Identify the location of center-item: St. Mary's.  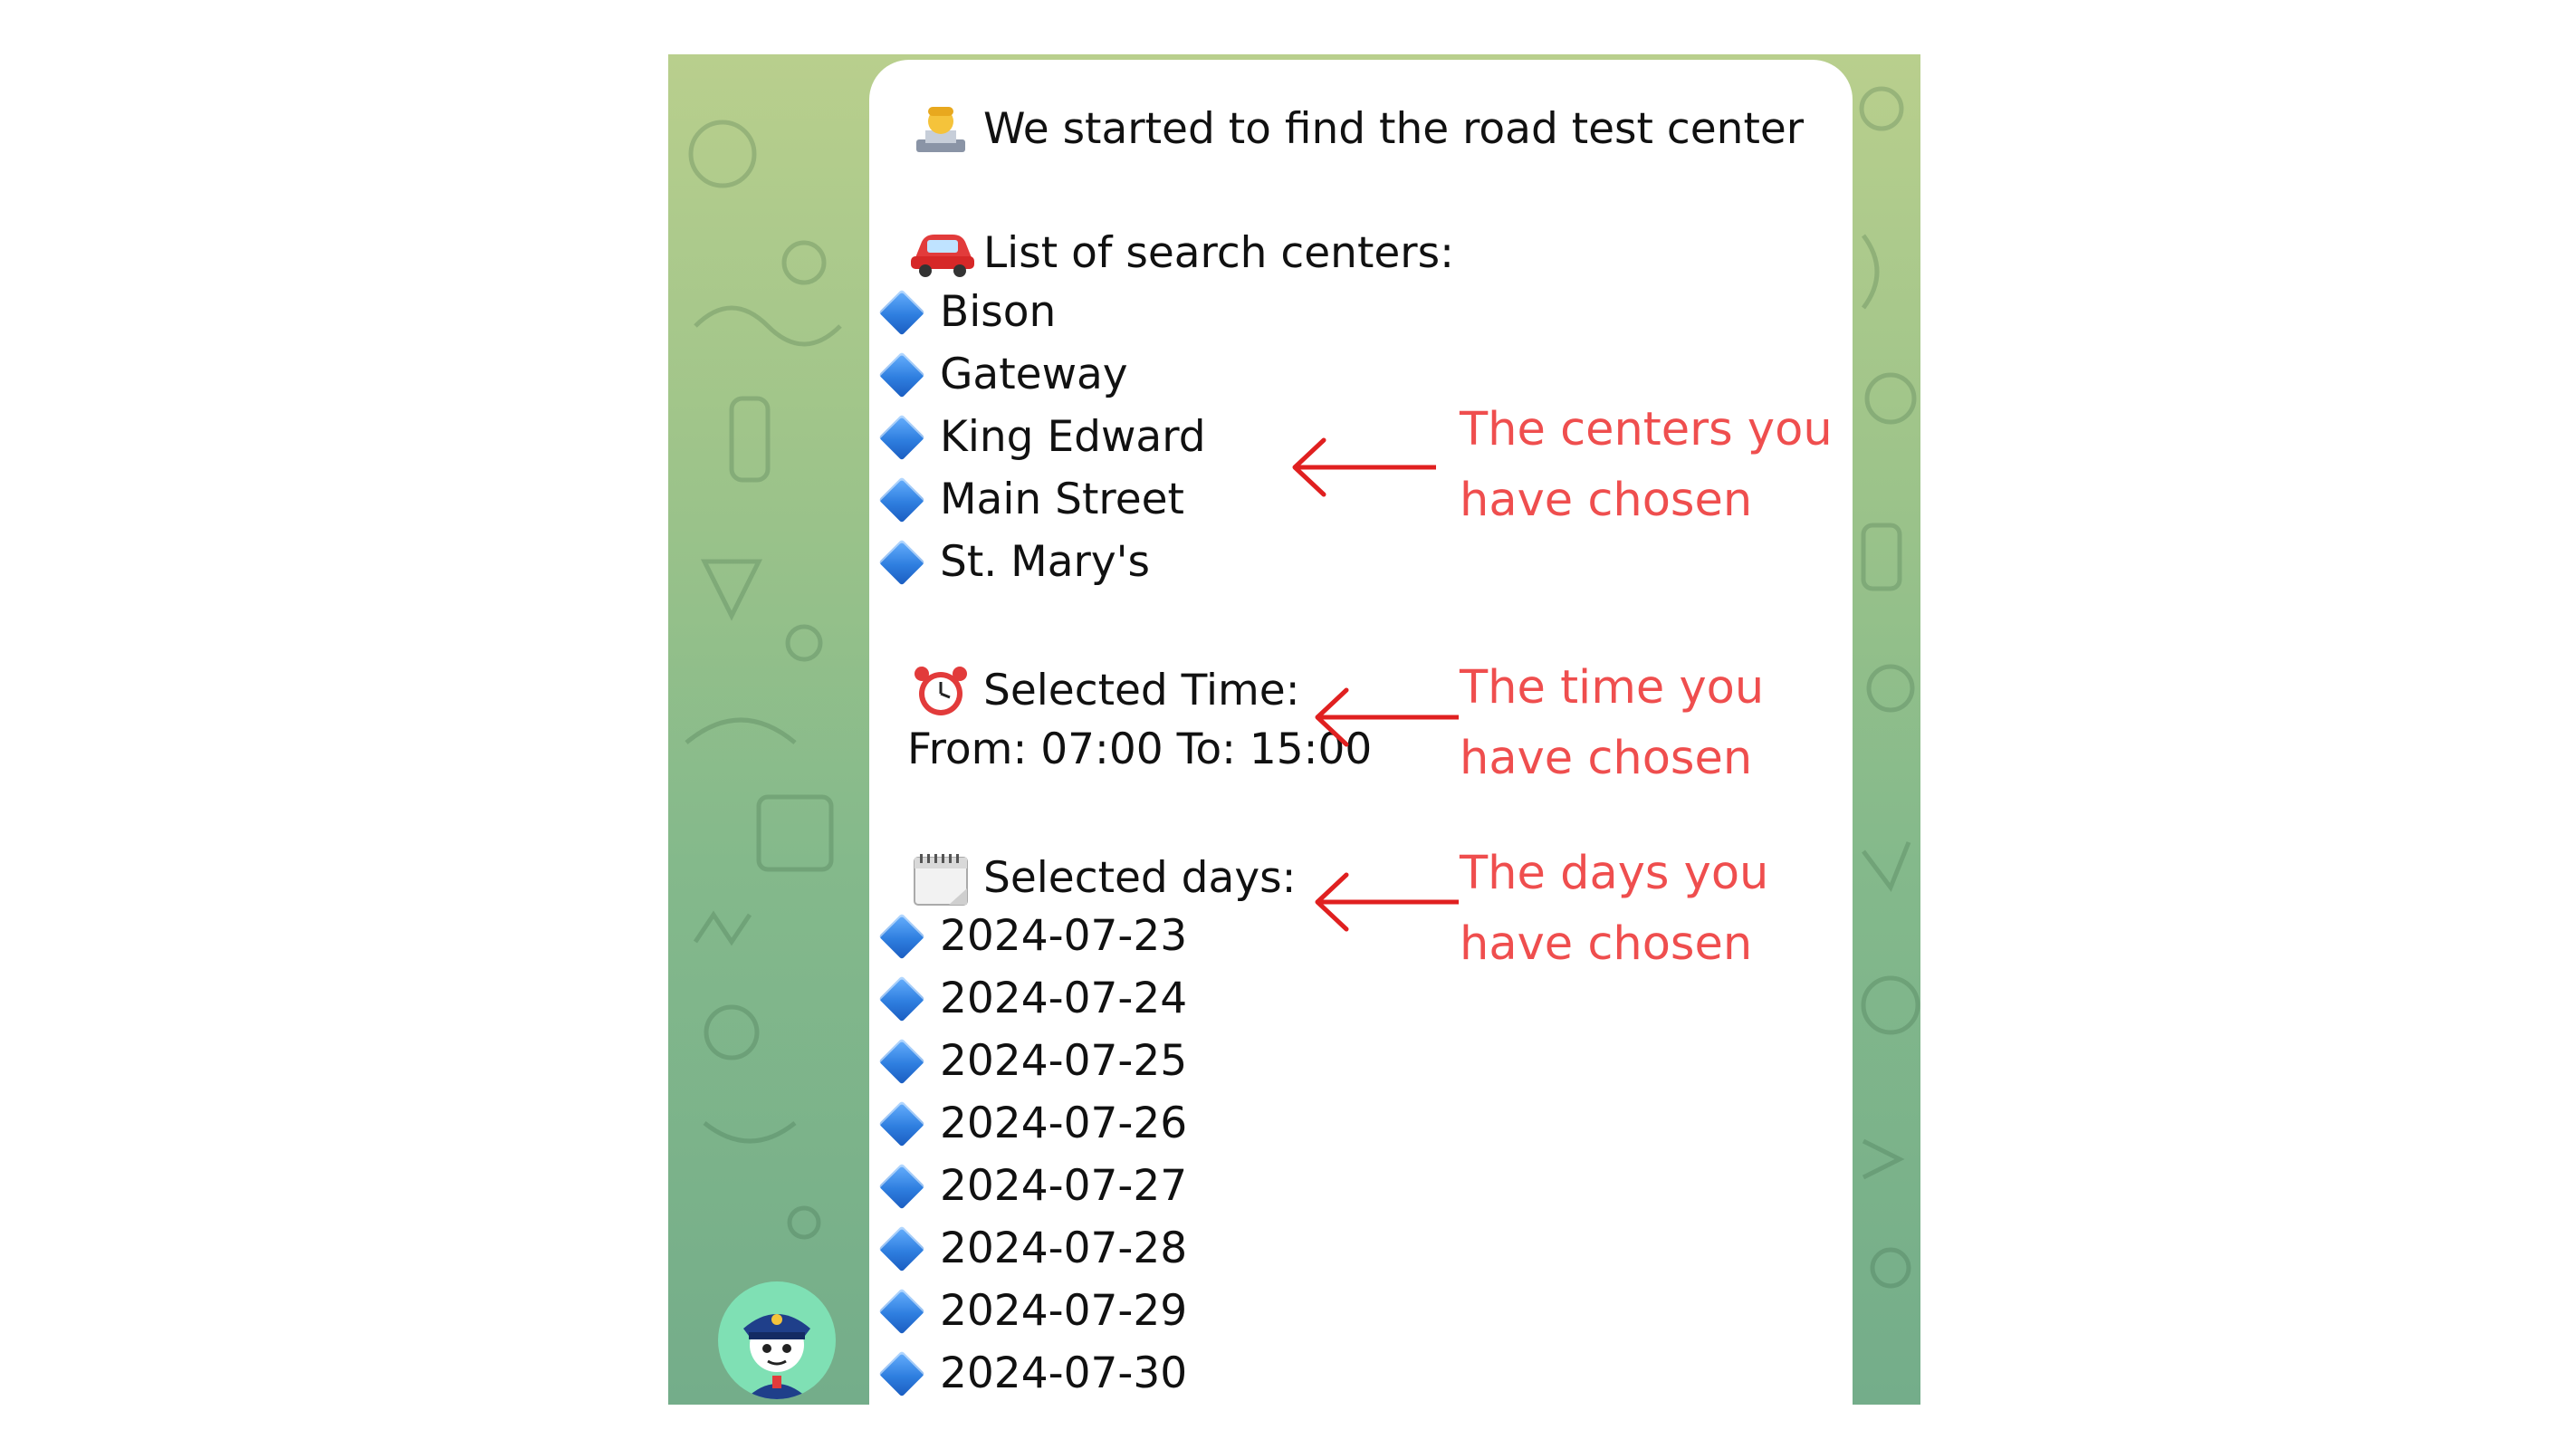
(1010, 562).